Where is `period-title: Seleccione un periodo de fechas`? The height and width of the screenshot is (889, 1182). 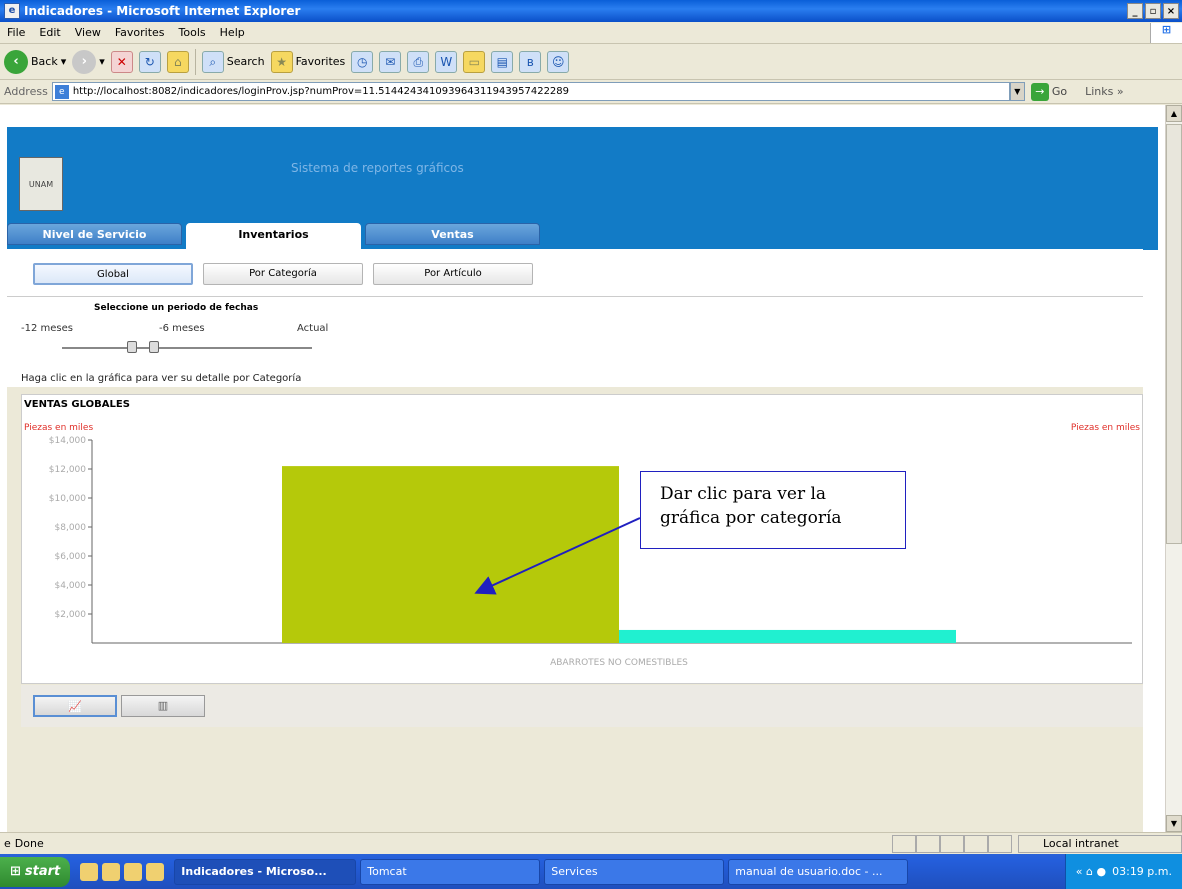
period-title: Seleccione un periodo de fechas is located at coordinates (176, 308).